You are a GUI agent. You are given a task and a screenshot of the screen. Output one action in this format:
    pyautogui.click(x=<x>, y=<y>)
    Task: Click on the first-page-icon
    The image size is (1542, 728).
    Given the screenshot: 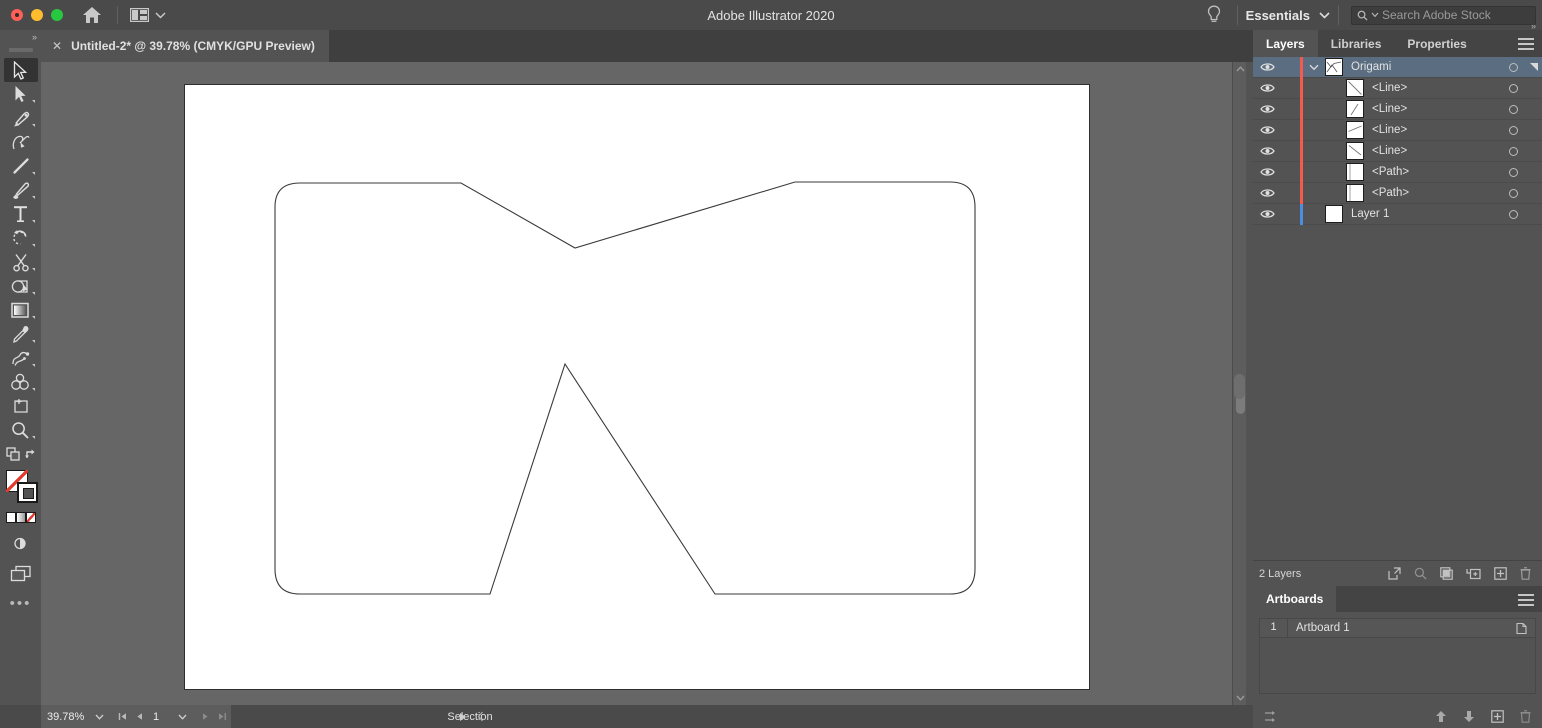 What is the action you would take?
    pyautogui.click(x=122, y=716)
    